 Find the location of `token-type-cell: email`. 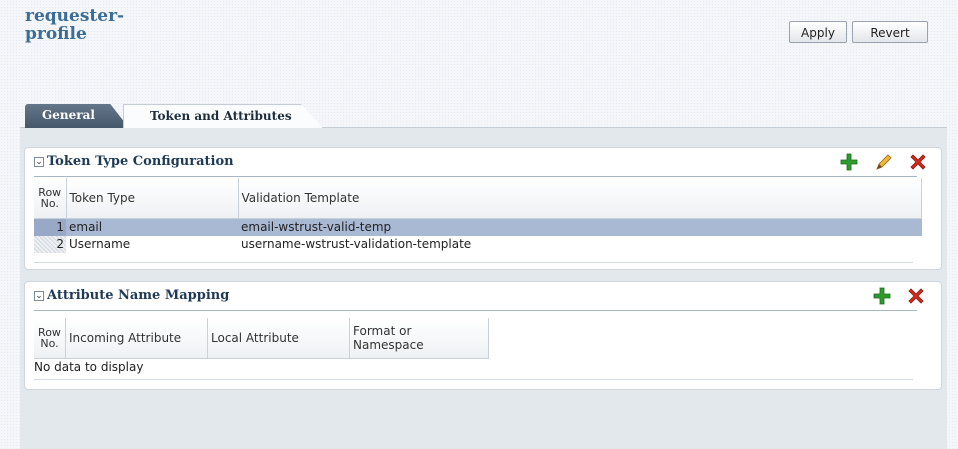

token-type-cell: email is located at coordinates (152, 227).